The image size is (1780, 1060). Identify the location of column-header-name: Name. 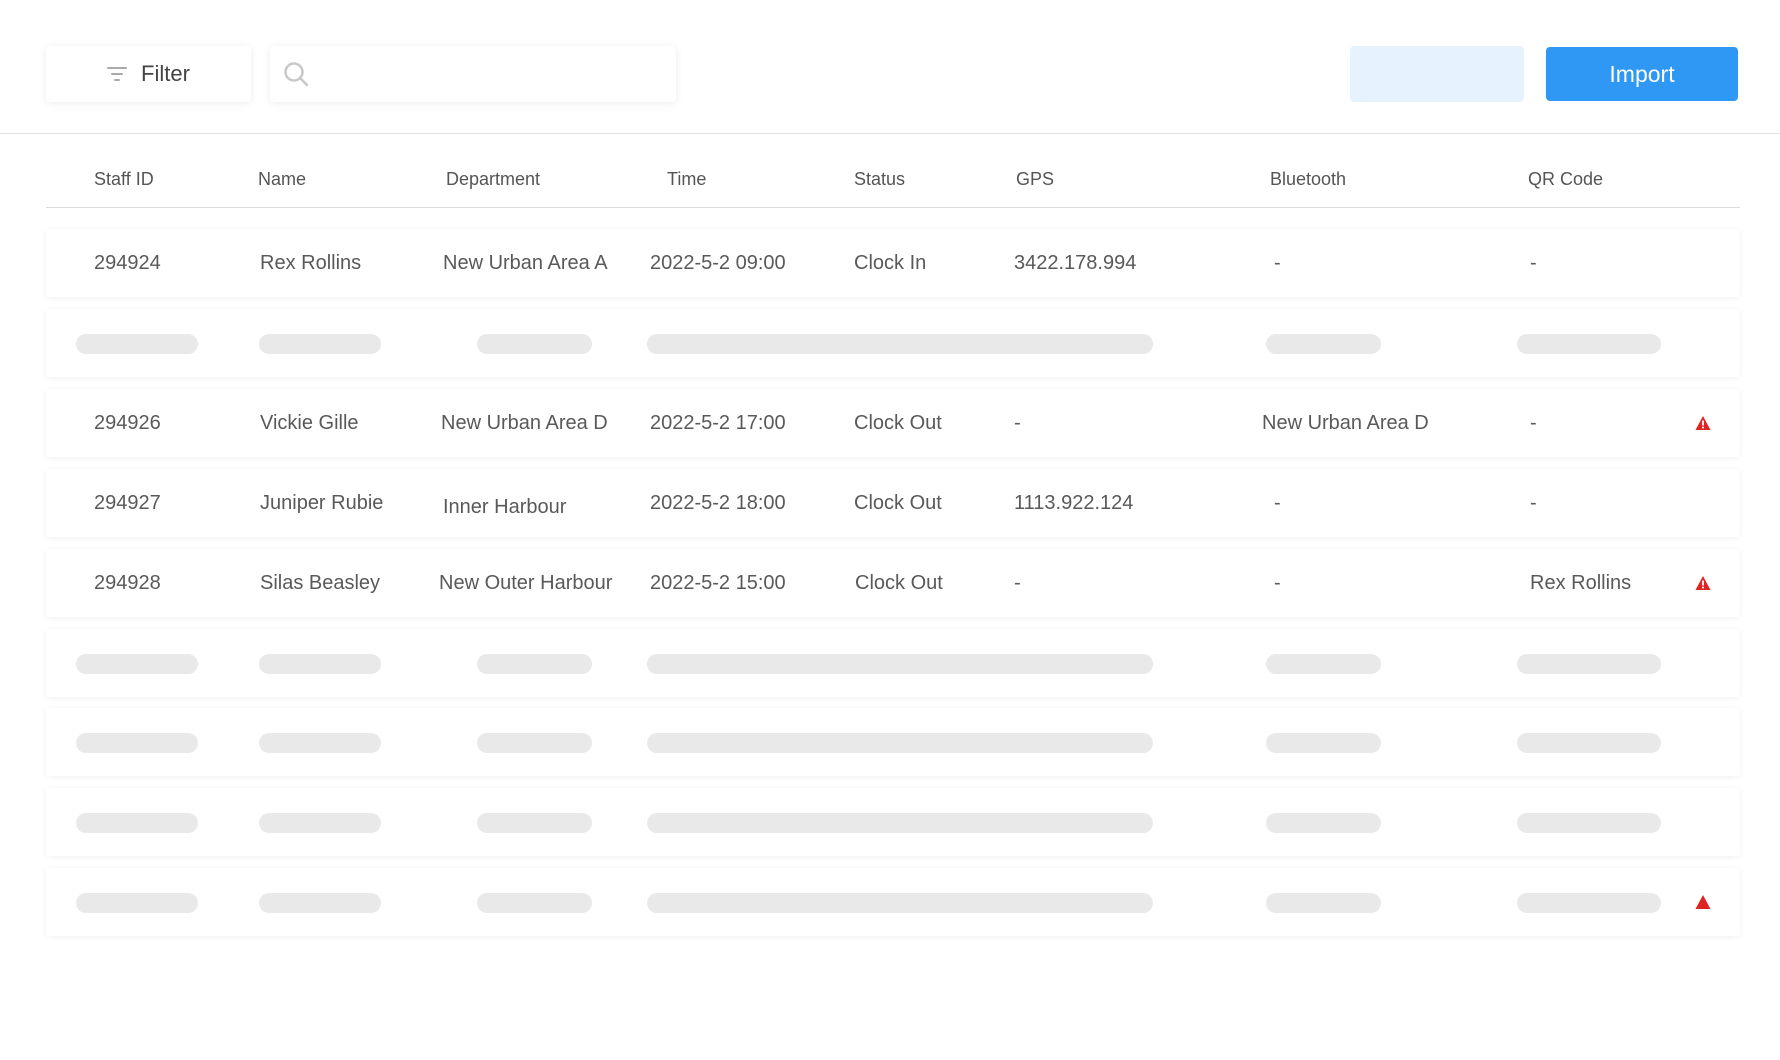
(282, 179).